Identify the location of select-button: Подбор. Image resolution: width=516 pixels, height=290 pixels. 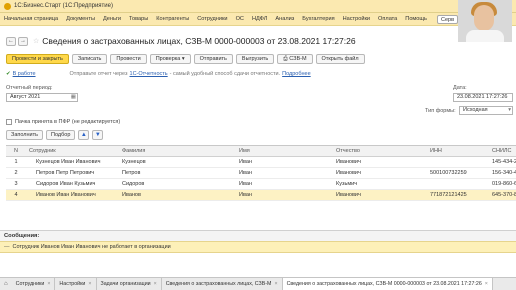
(61, 135).